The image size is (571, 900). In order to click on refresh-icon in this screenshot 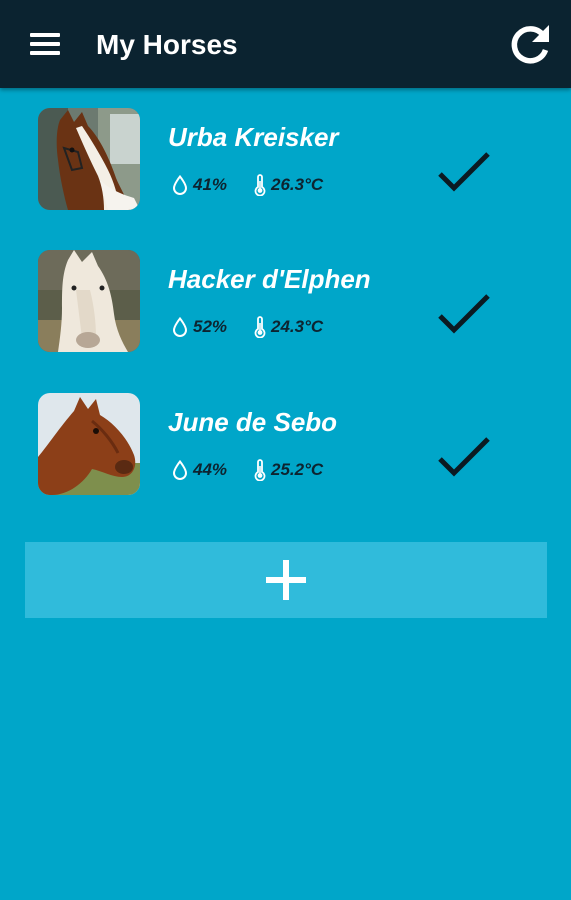, I will do `click(530, 45)`.